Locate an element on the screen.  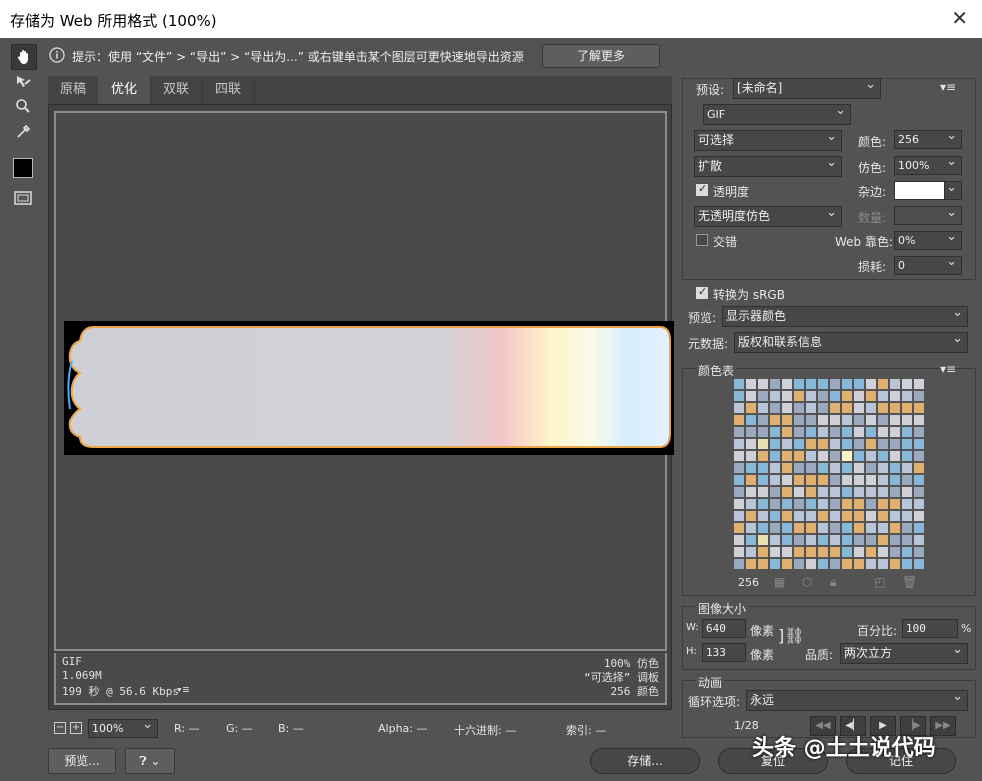
browser-select-button: ❓︎ ⌄ is located at coordinates (150, 761).